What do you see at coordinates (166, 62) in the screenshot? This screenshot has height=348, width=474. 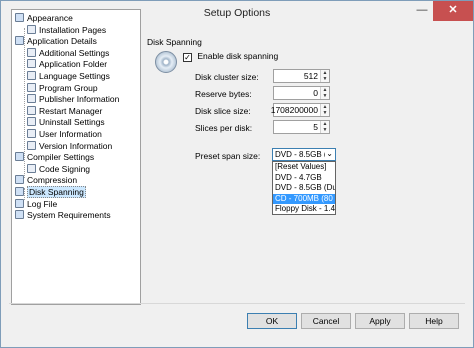 I see `disc-icon` at bounding box center [166, 62].